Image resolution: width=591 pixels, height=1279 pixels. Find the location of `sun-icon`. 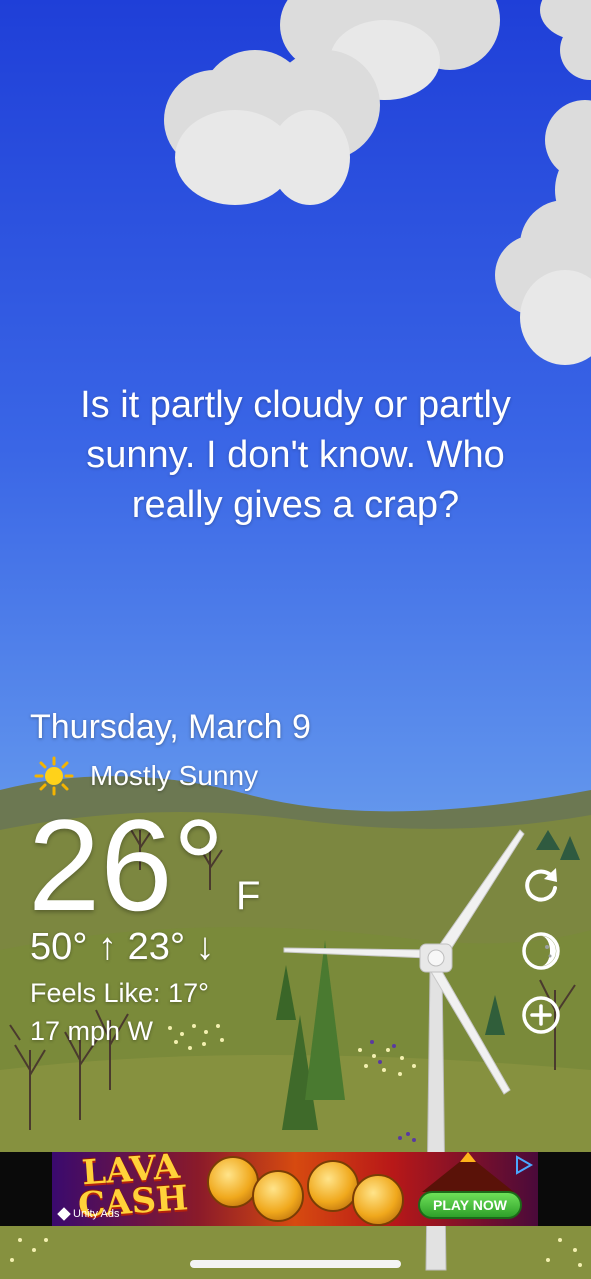

sun-icon is located at coordinates (54, 776).